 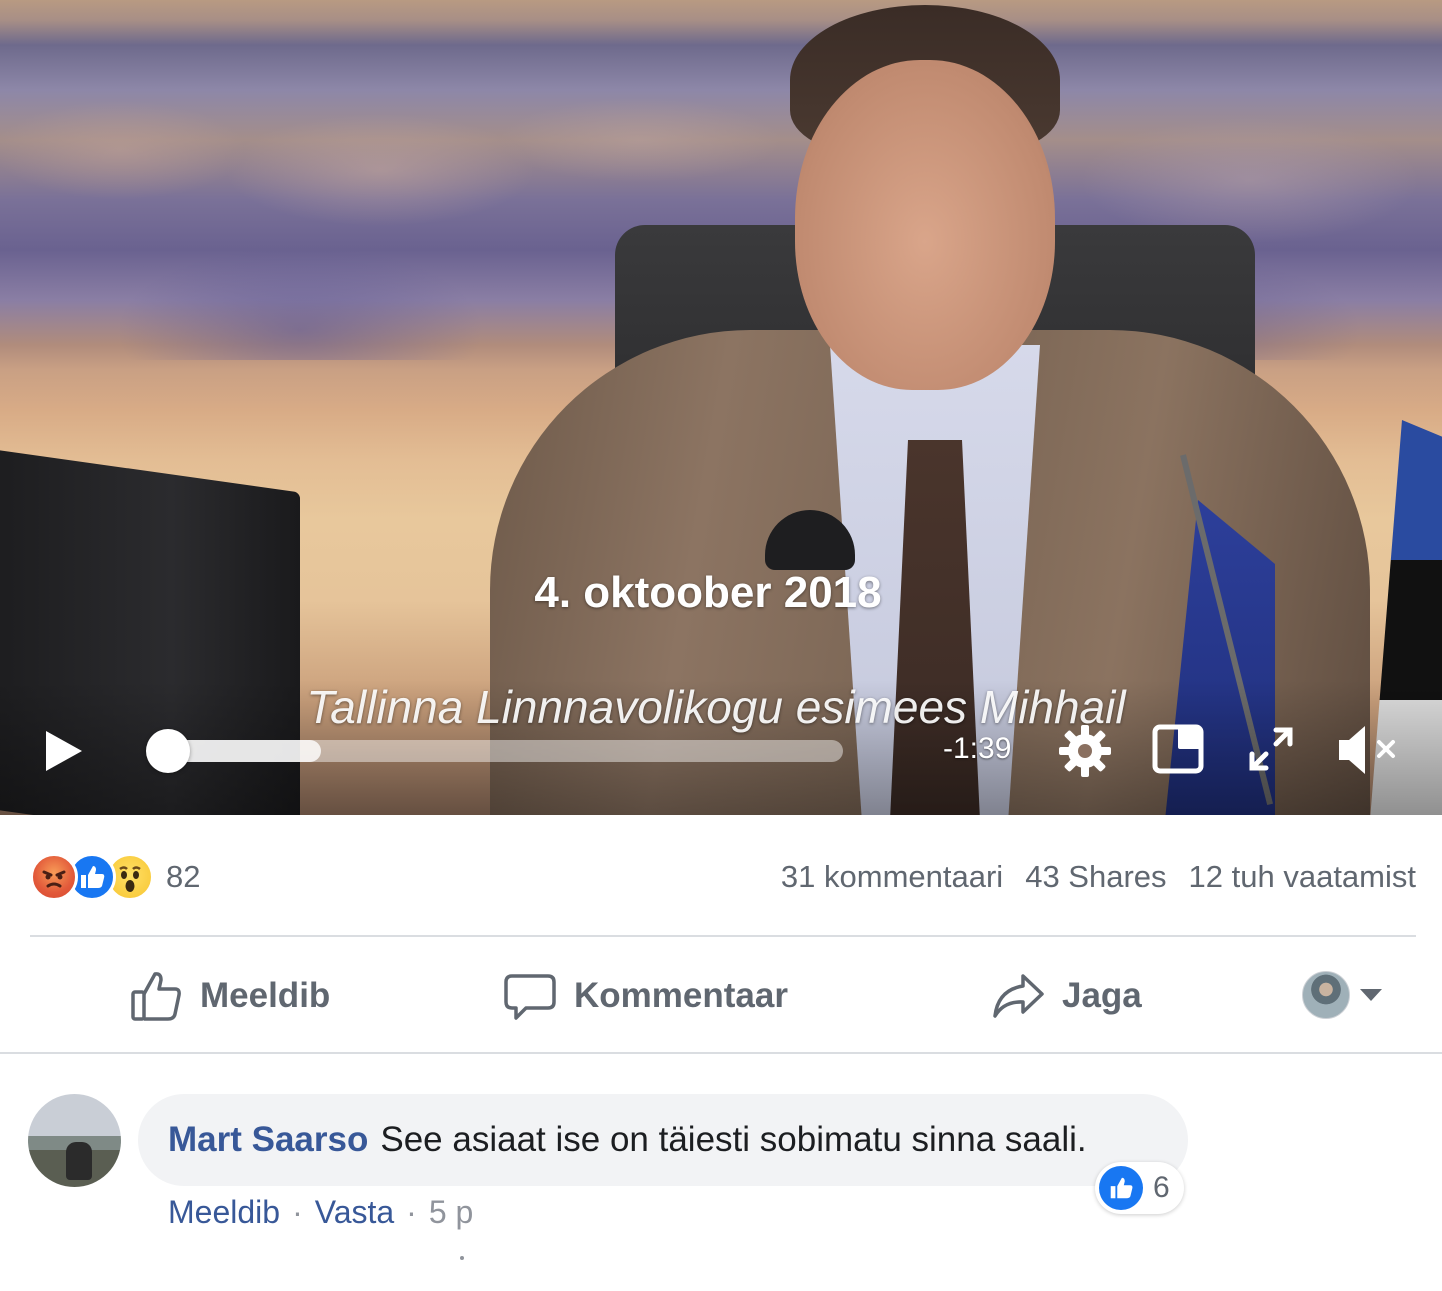 What do you see at coordinates (1018, 996) in the screenshot?
I see `share-arrow-icon` at bounding box center [1018, 996].